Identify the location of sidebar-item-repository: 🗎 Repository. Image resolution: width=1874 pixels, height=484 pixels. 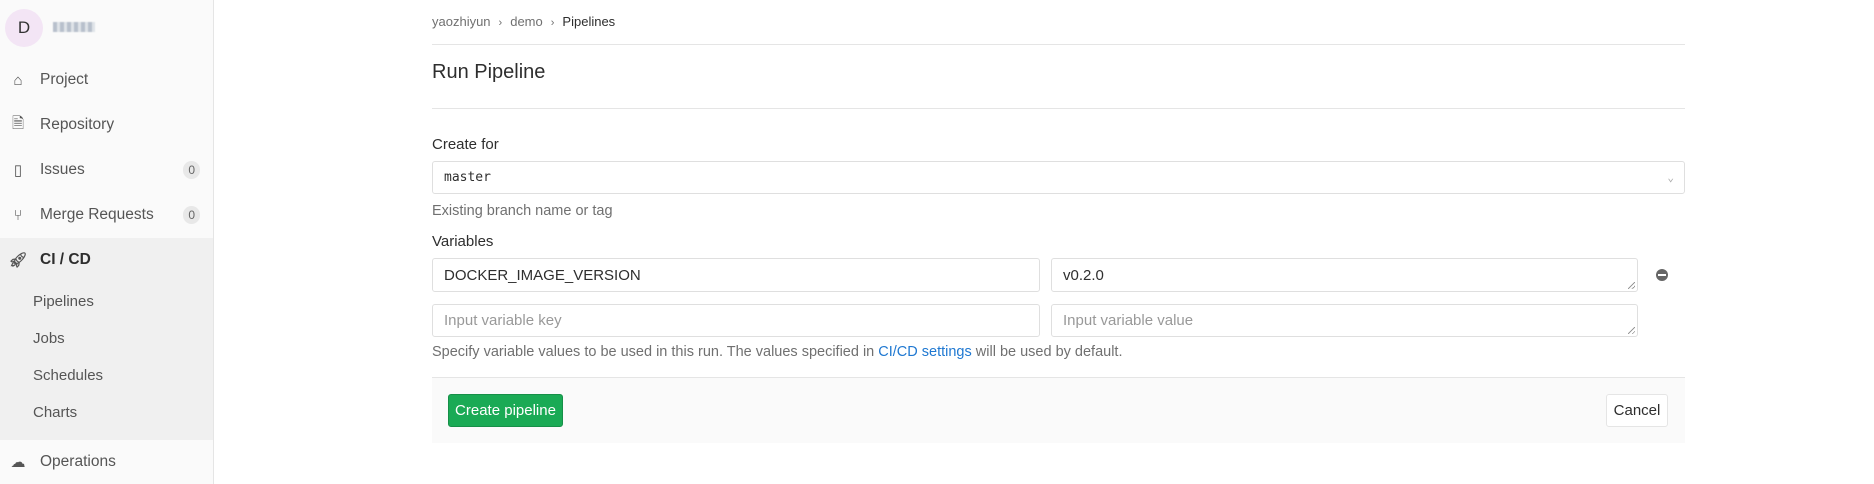
(107, 125).